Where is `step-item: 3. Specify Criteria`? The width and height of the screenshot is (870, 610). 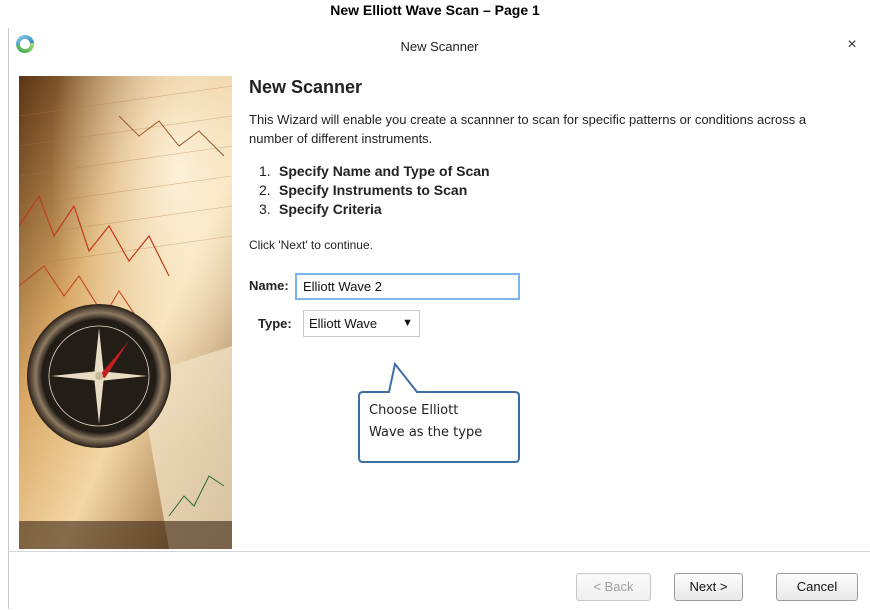
step-item: 3. Specify Criteria is located at coordinates (374, 209).